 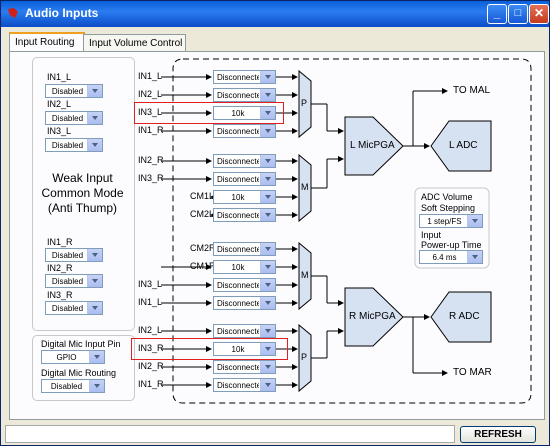 What do you see at coordinates (150, 94) in the screenshot?
I see `route-label-in2-l: IN2_L` at bounding box center [150, 94].